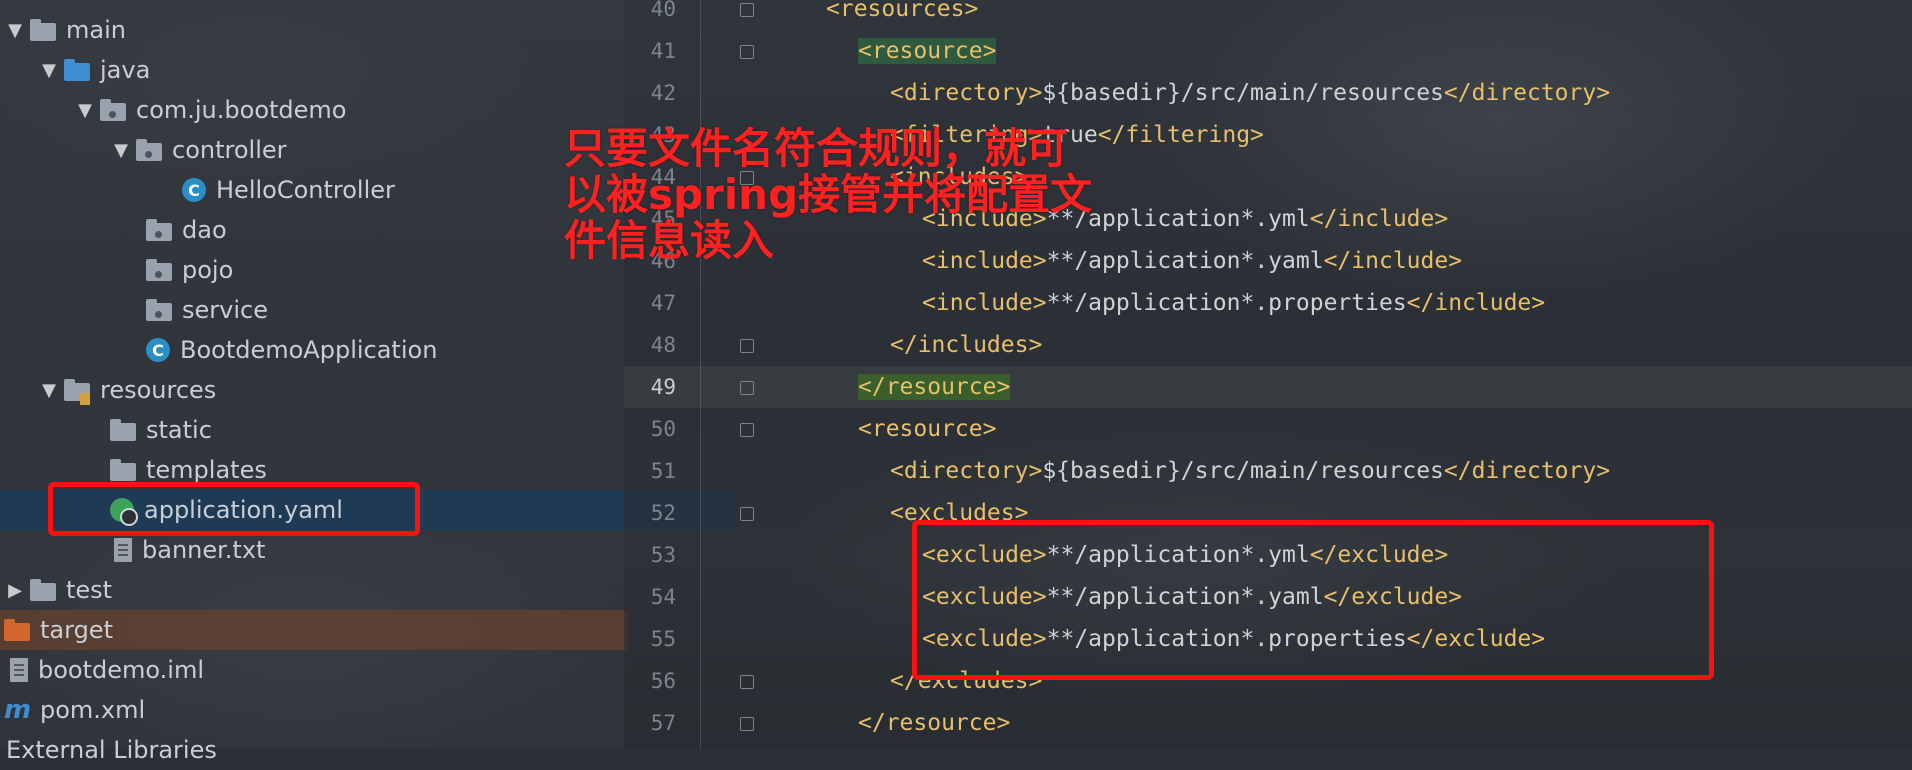  I want to click on line-number: 40, so click(663, 10).